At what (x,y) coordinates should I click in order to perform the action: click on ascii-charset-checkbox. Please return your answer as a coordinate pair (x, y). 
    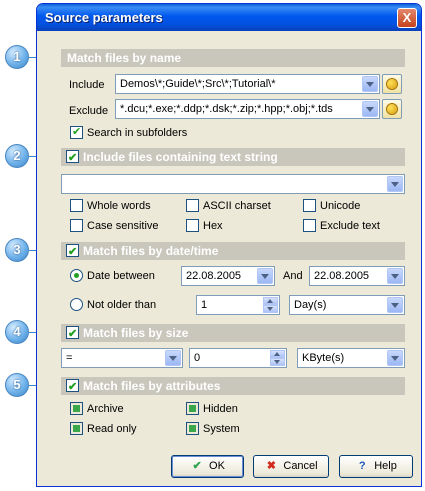
    Looking at the image, I should click on (192, 205).